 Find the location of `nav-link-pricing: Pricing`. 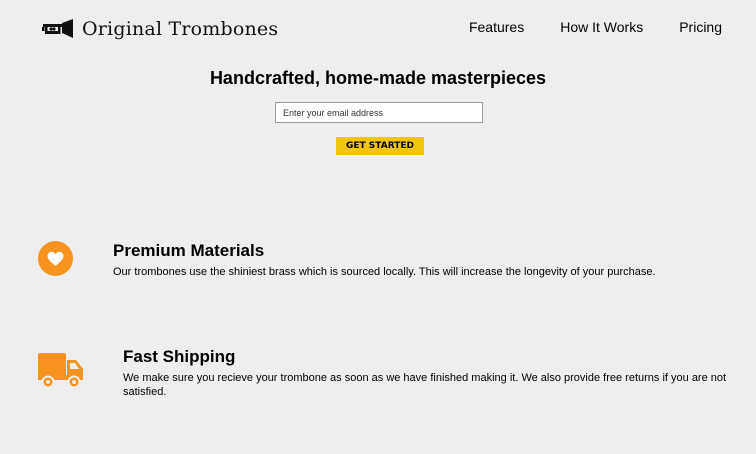

nav-link-pricing: Pricing is located at coordinates (700, 27).